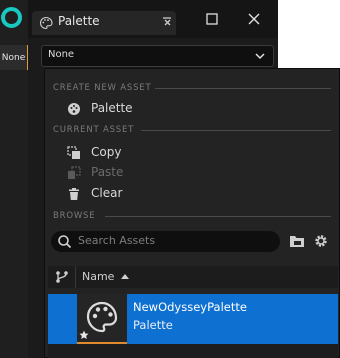 The height and width of the screenshot is (358, 340). Describe the element at coordinates (153, 325) in the screenshot. I see `asset-type: Palette` at that location.